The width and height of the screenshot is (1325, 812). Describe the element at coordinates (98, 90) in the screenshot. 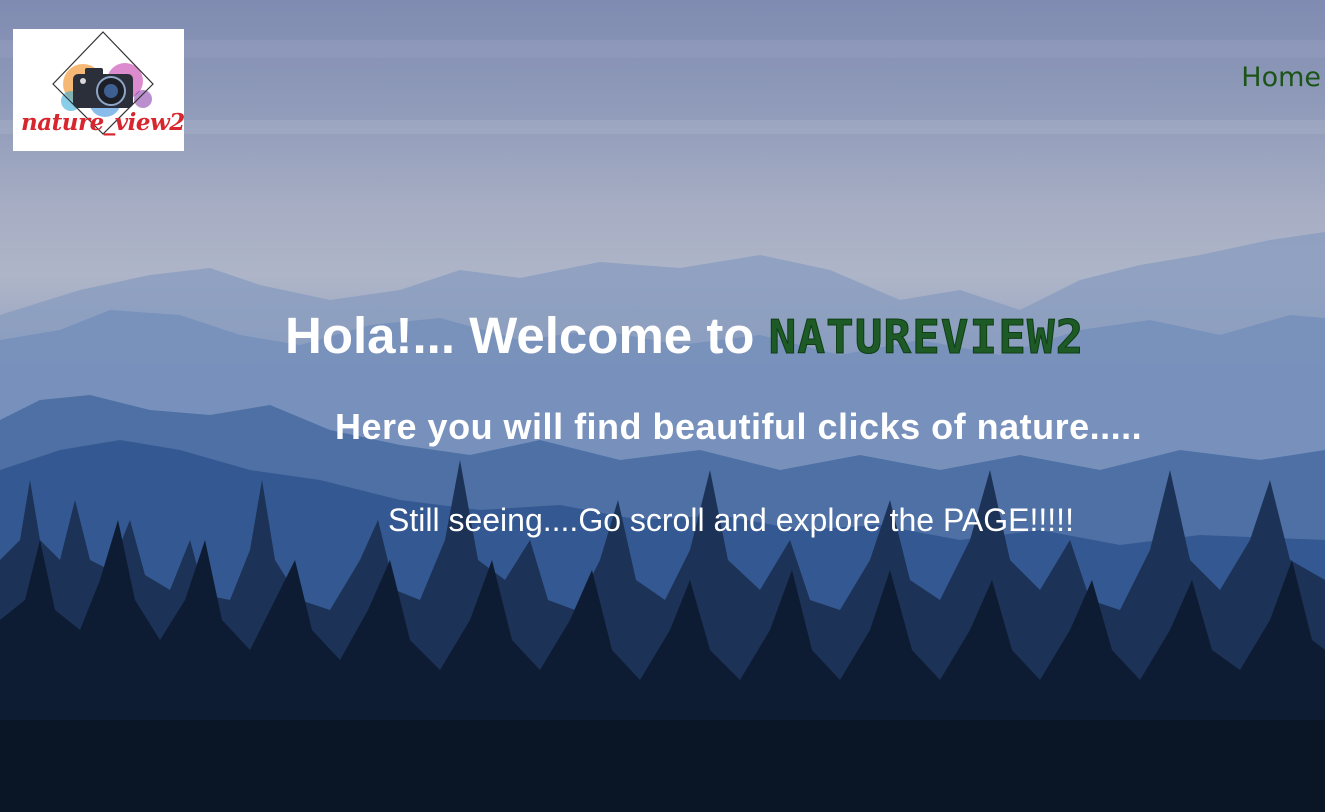

I see `site-logo: nature_view2` at that location.